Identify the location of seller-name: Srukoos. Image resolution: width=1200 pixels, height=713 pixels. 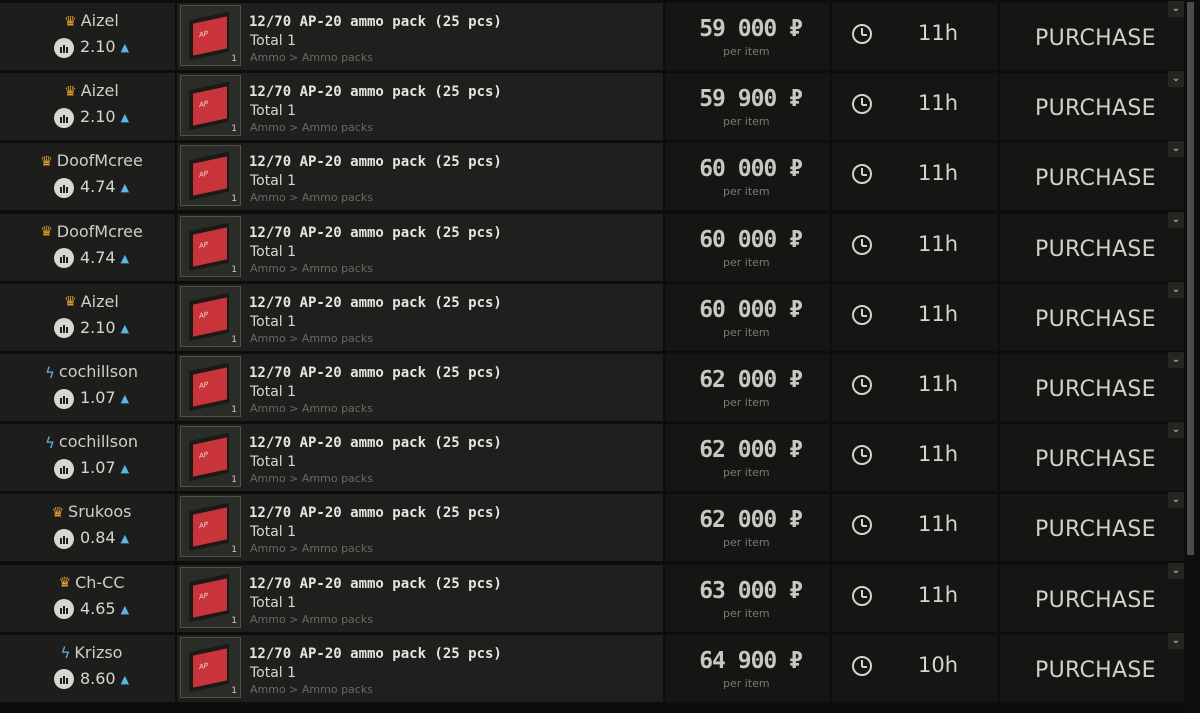
(99, 511).